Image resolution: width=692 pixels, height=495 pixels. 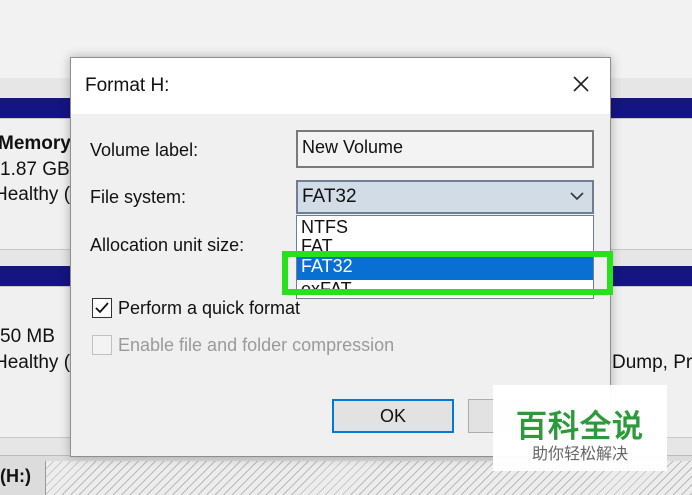 What do you see at coordinates (144, 150) in the screenshot?
I see `volume-label-label: Volume label:` at bounding box center [144, 150].